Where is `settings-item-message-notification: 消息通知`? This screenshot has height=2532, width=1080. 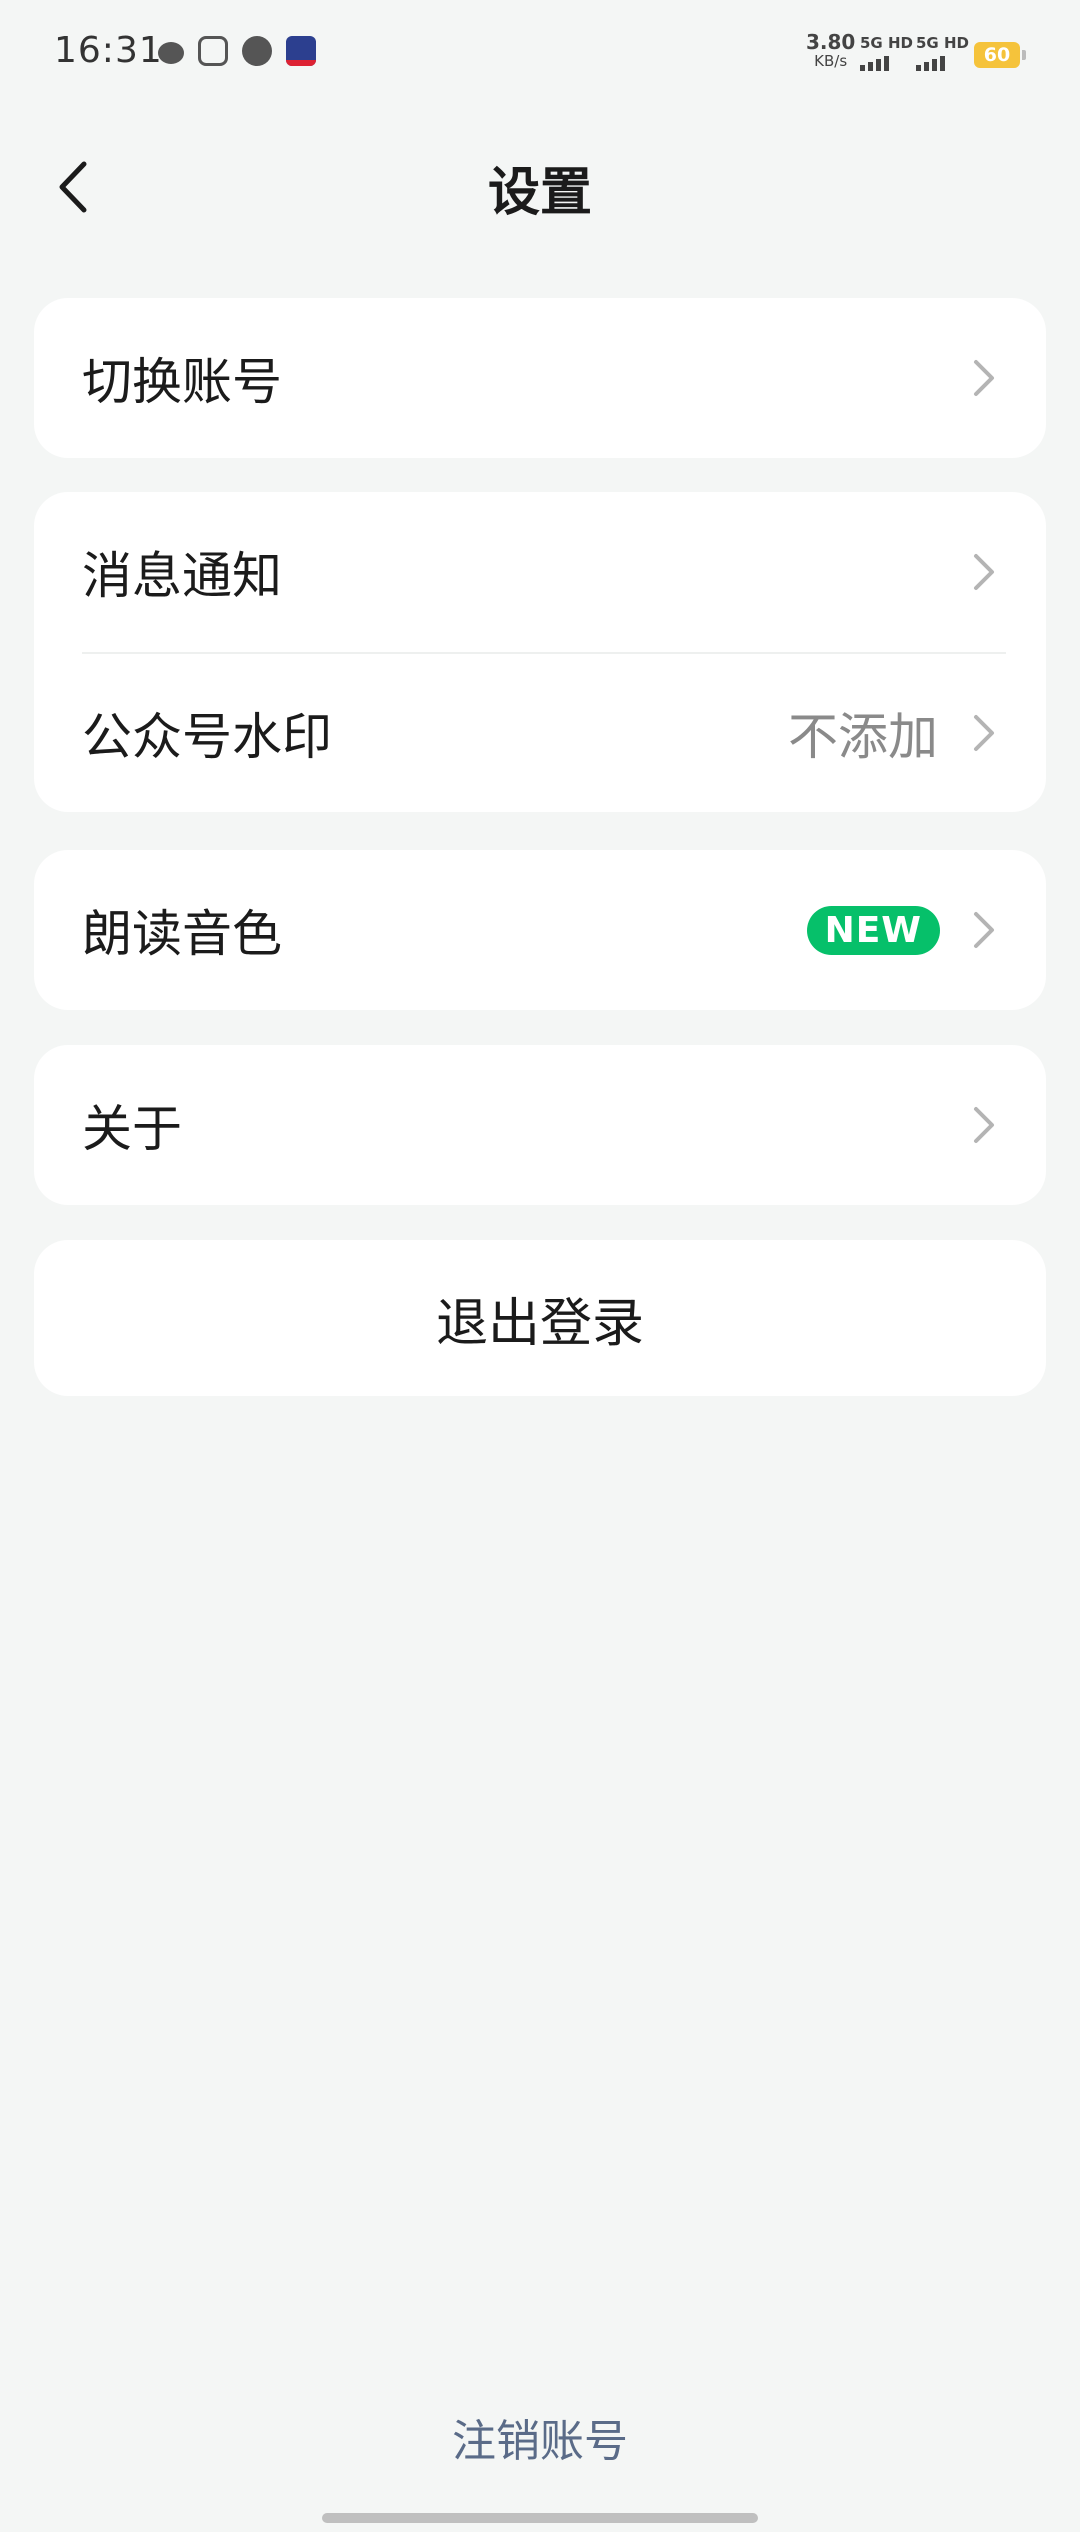 settings-item-message-notification: 消息通知 is located at coordinates (540, 572).